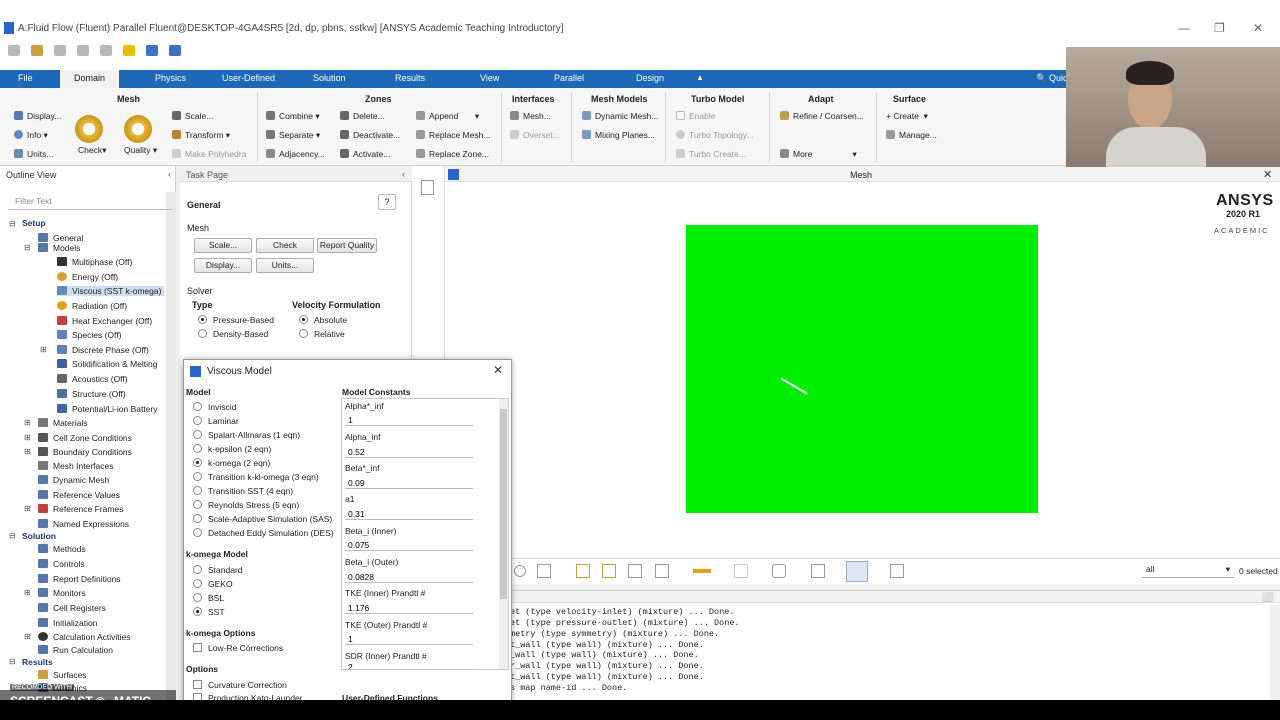  I want to click on fit-icon, so click(635, 571).